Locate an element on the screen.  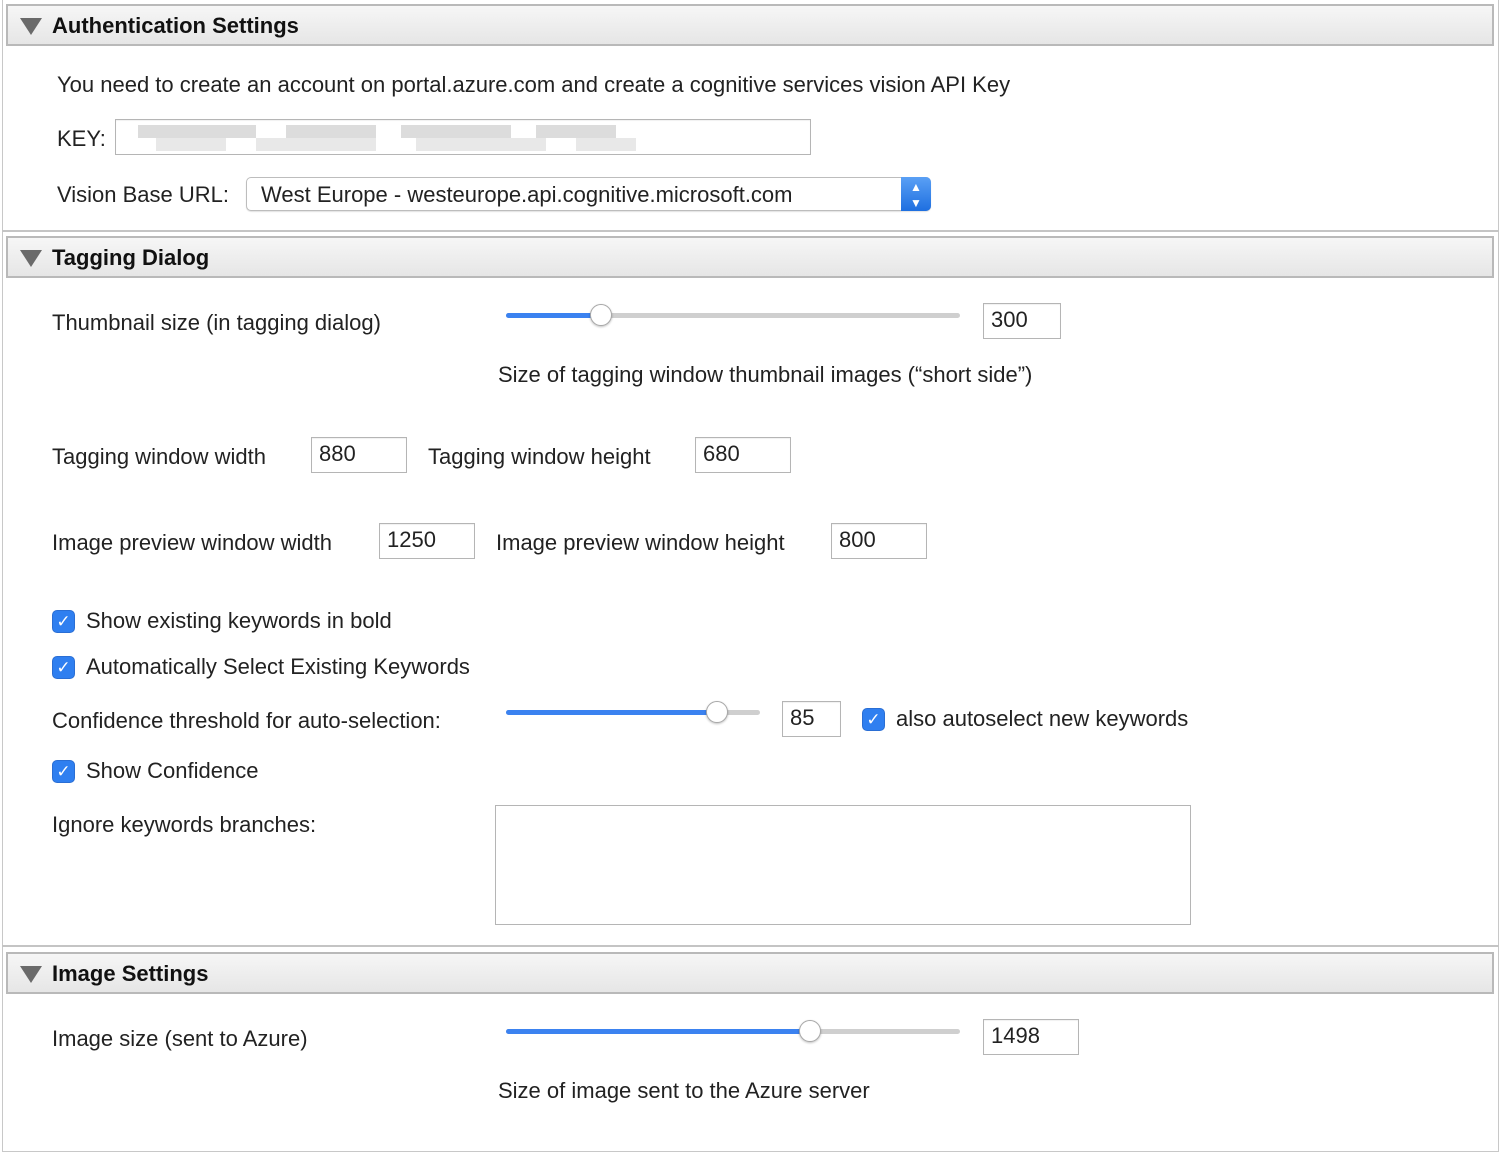
api-key-field is located at coordinates (463, 137).